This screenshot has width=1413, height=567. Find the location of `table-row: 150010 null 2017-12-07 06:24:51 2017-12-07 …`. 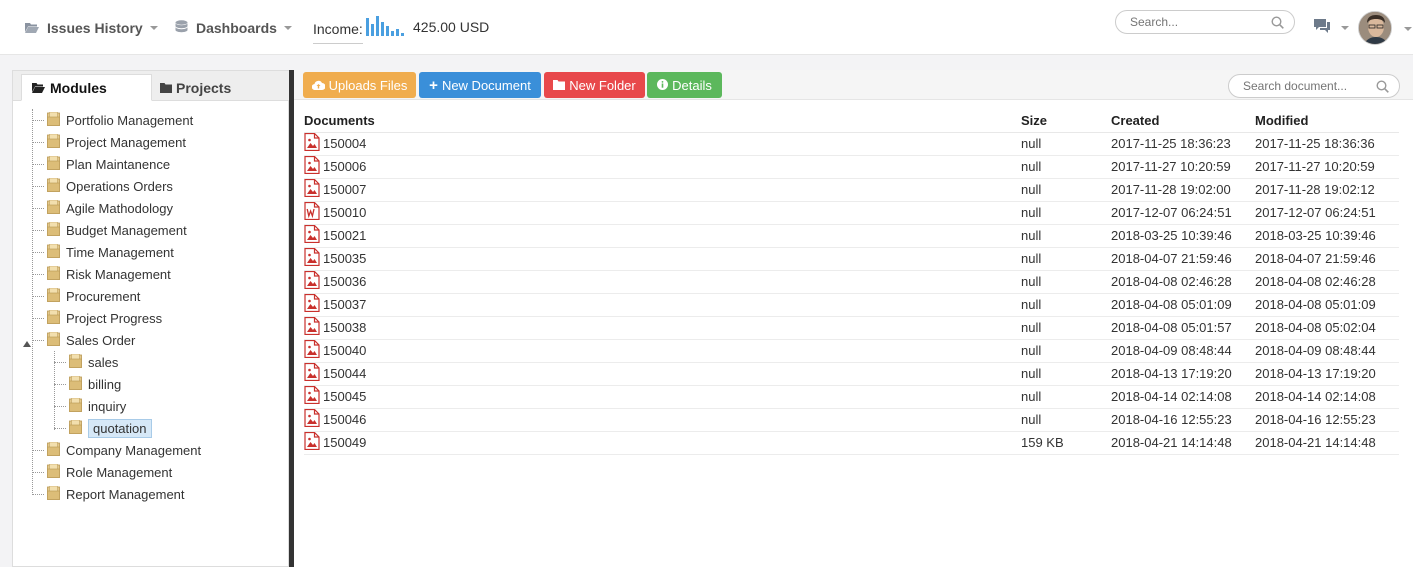

table-row: 150010 null 2017-12-07 06:24:51 2017-12-07 … is located at coordinates (851, 213).